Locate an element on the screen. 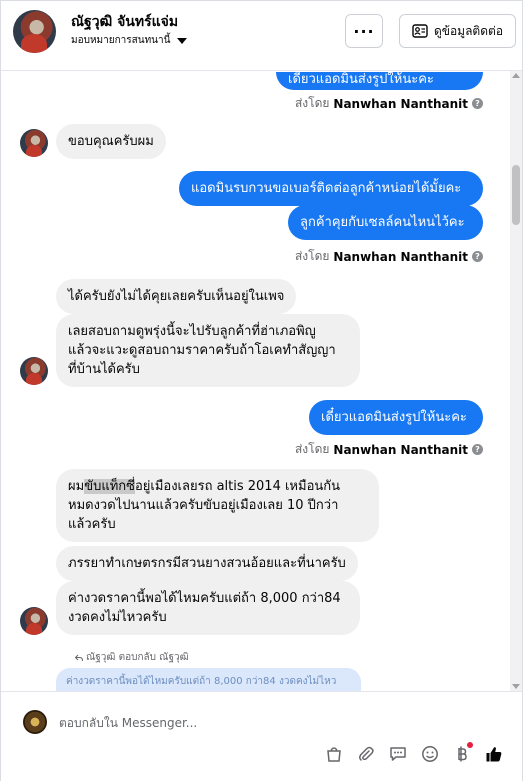  message-text: ขอบคุณครับผม is located at coordinates (111, 141).